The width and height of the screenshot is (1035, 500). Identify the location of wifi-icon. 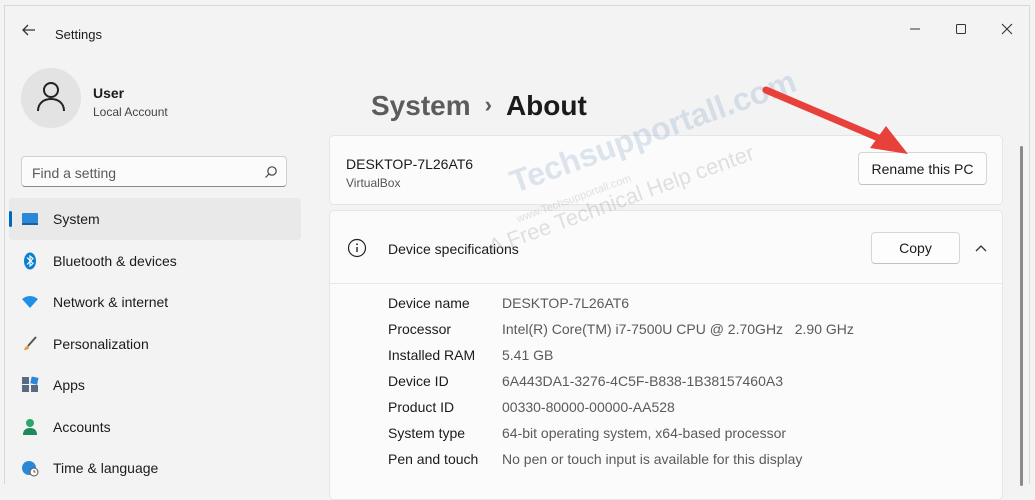
(30, 302).